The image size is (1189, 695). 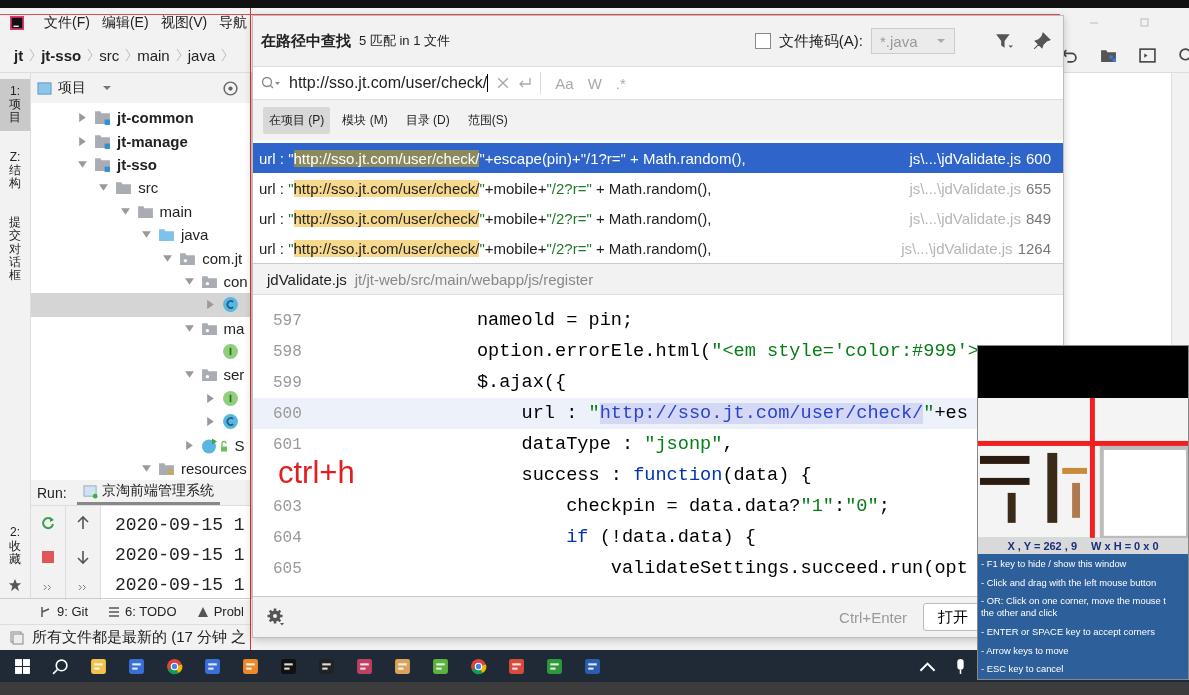 I want to click on up-arrow-icon, so click(x=83, y=523).